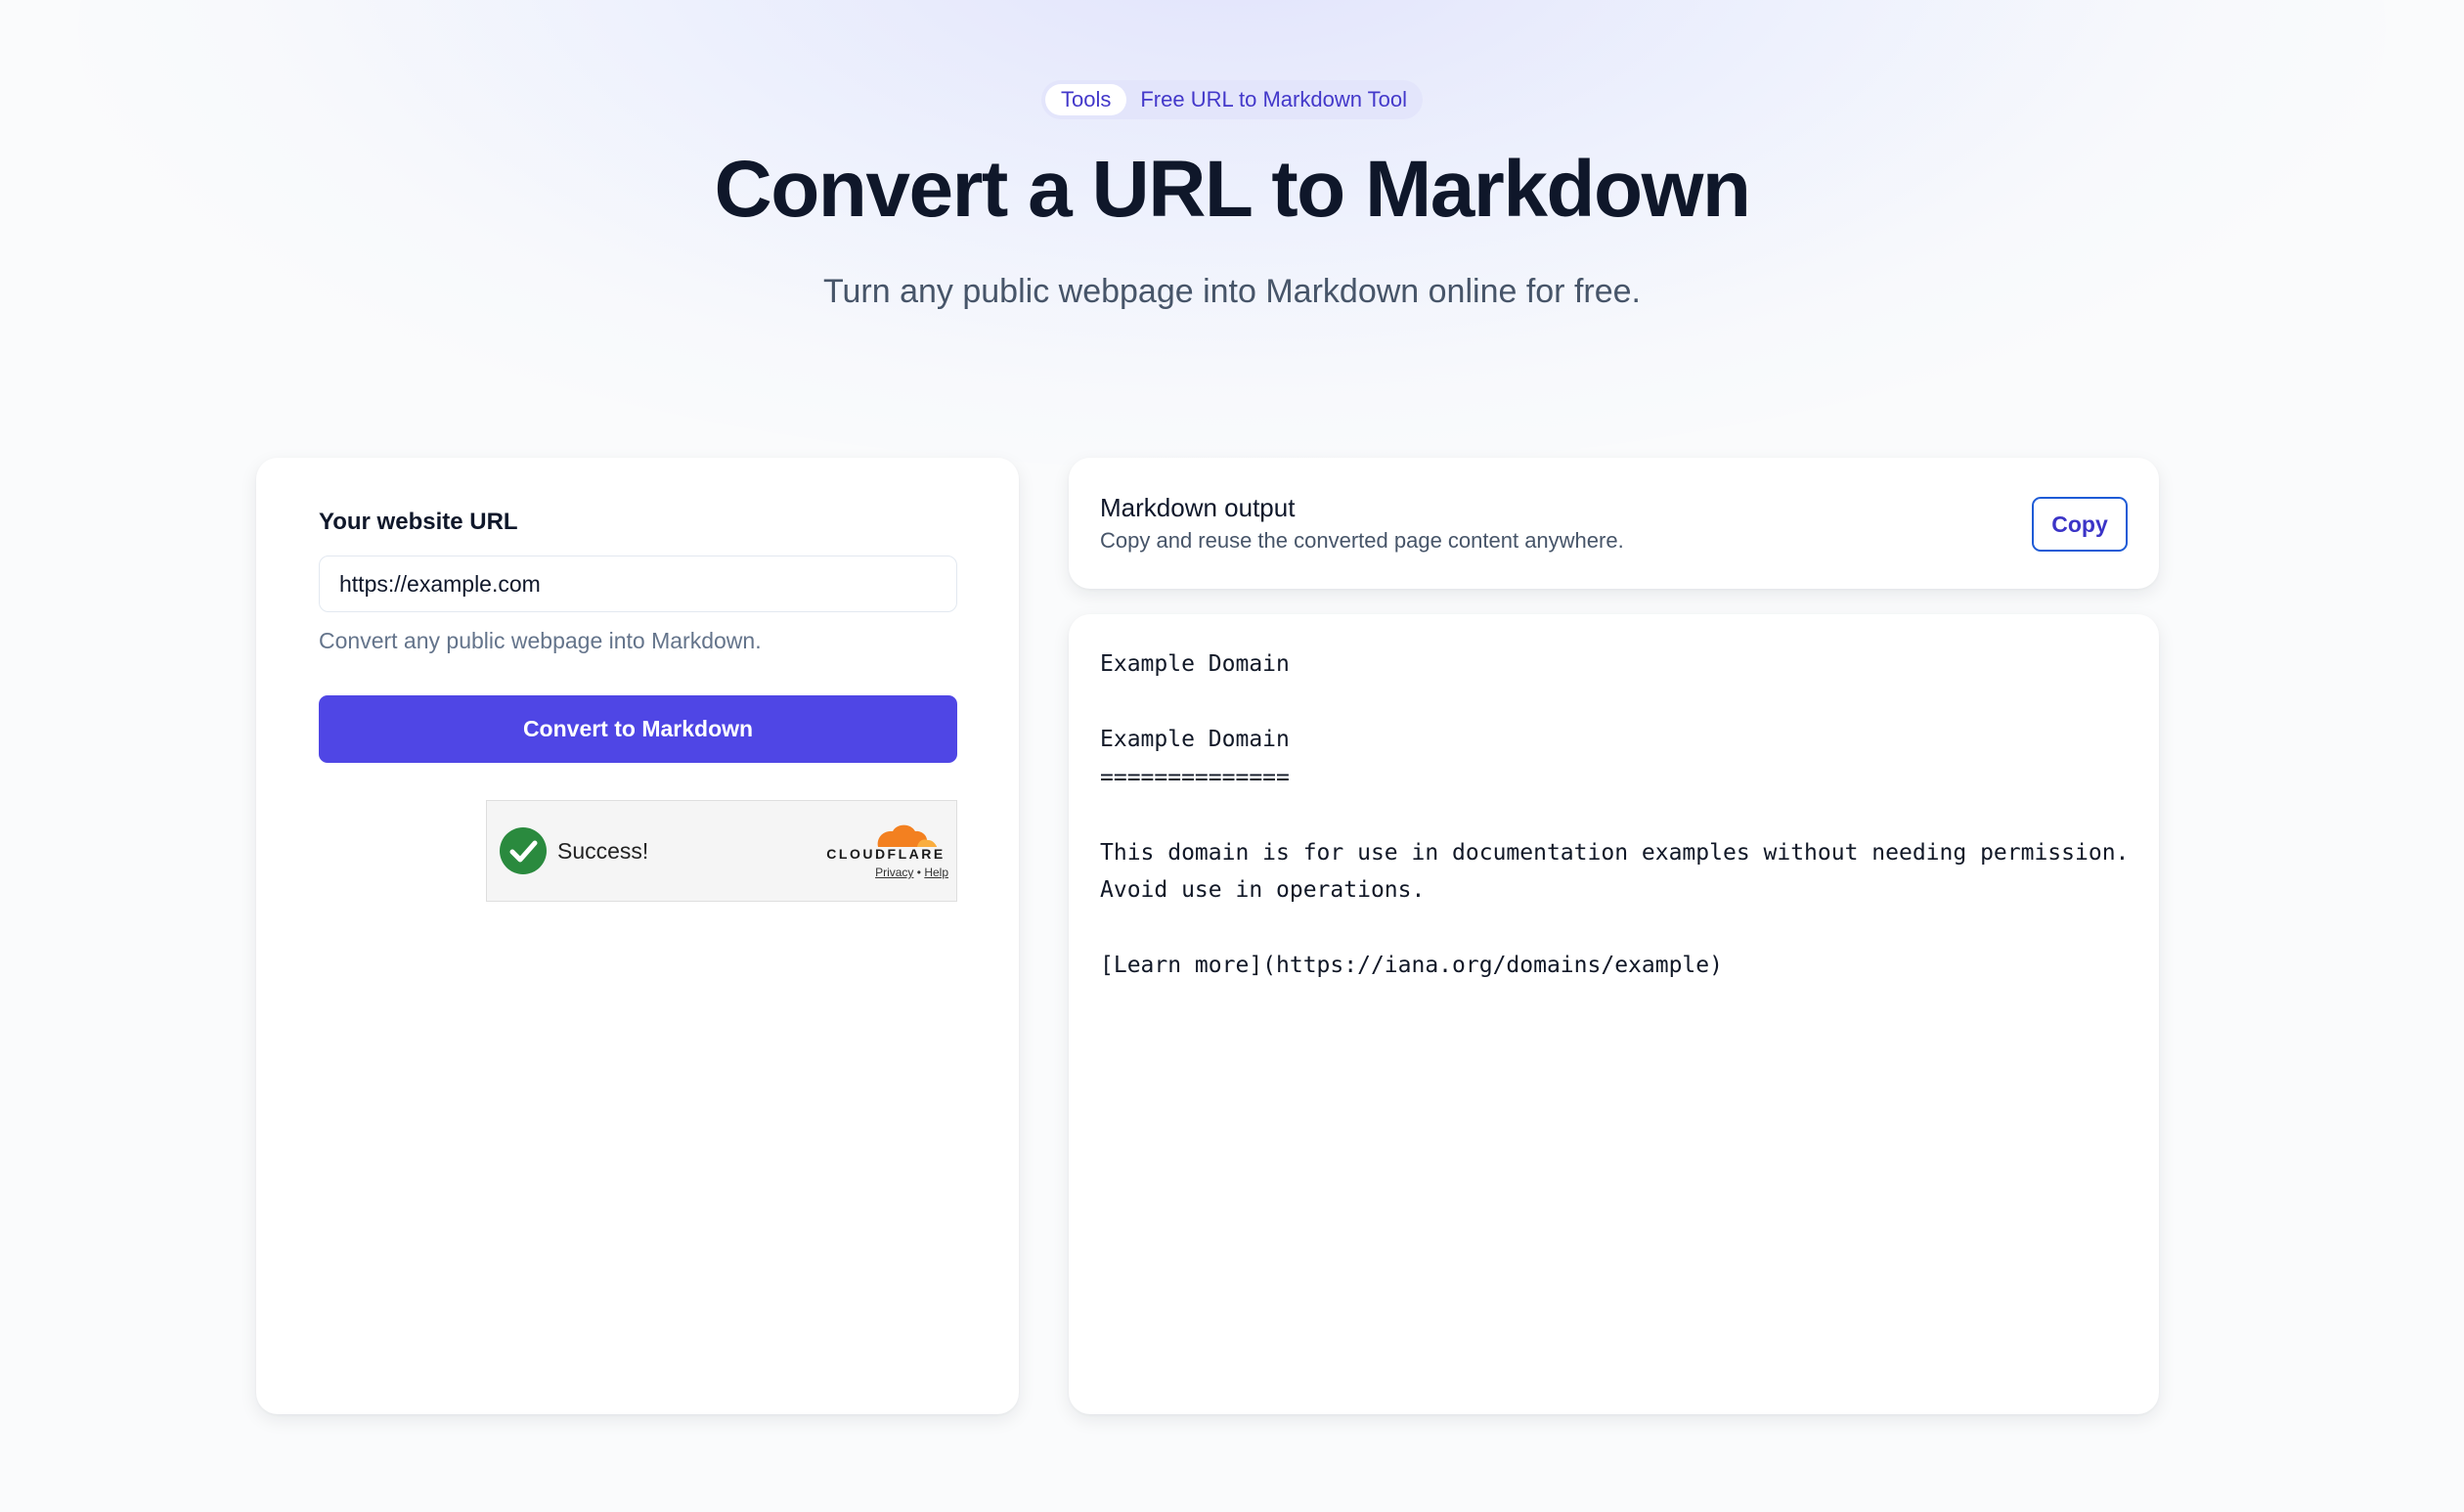  What do you see at coordinates (894, 873) in the screenshot?
I see `privacy-link: Privacy` at bounding box center [894, 873].